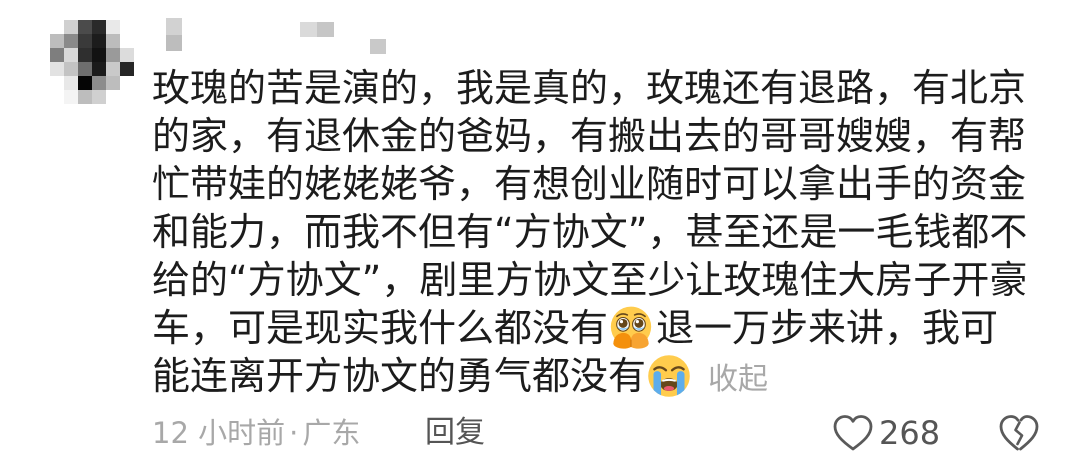 This screenshot has width=1080, height=460. I want to click on comment-meta: 12 小时前 · 广东, so click(256, 433).